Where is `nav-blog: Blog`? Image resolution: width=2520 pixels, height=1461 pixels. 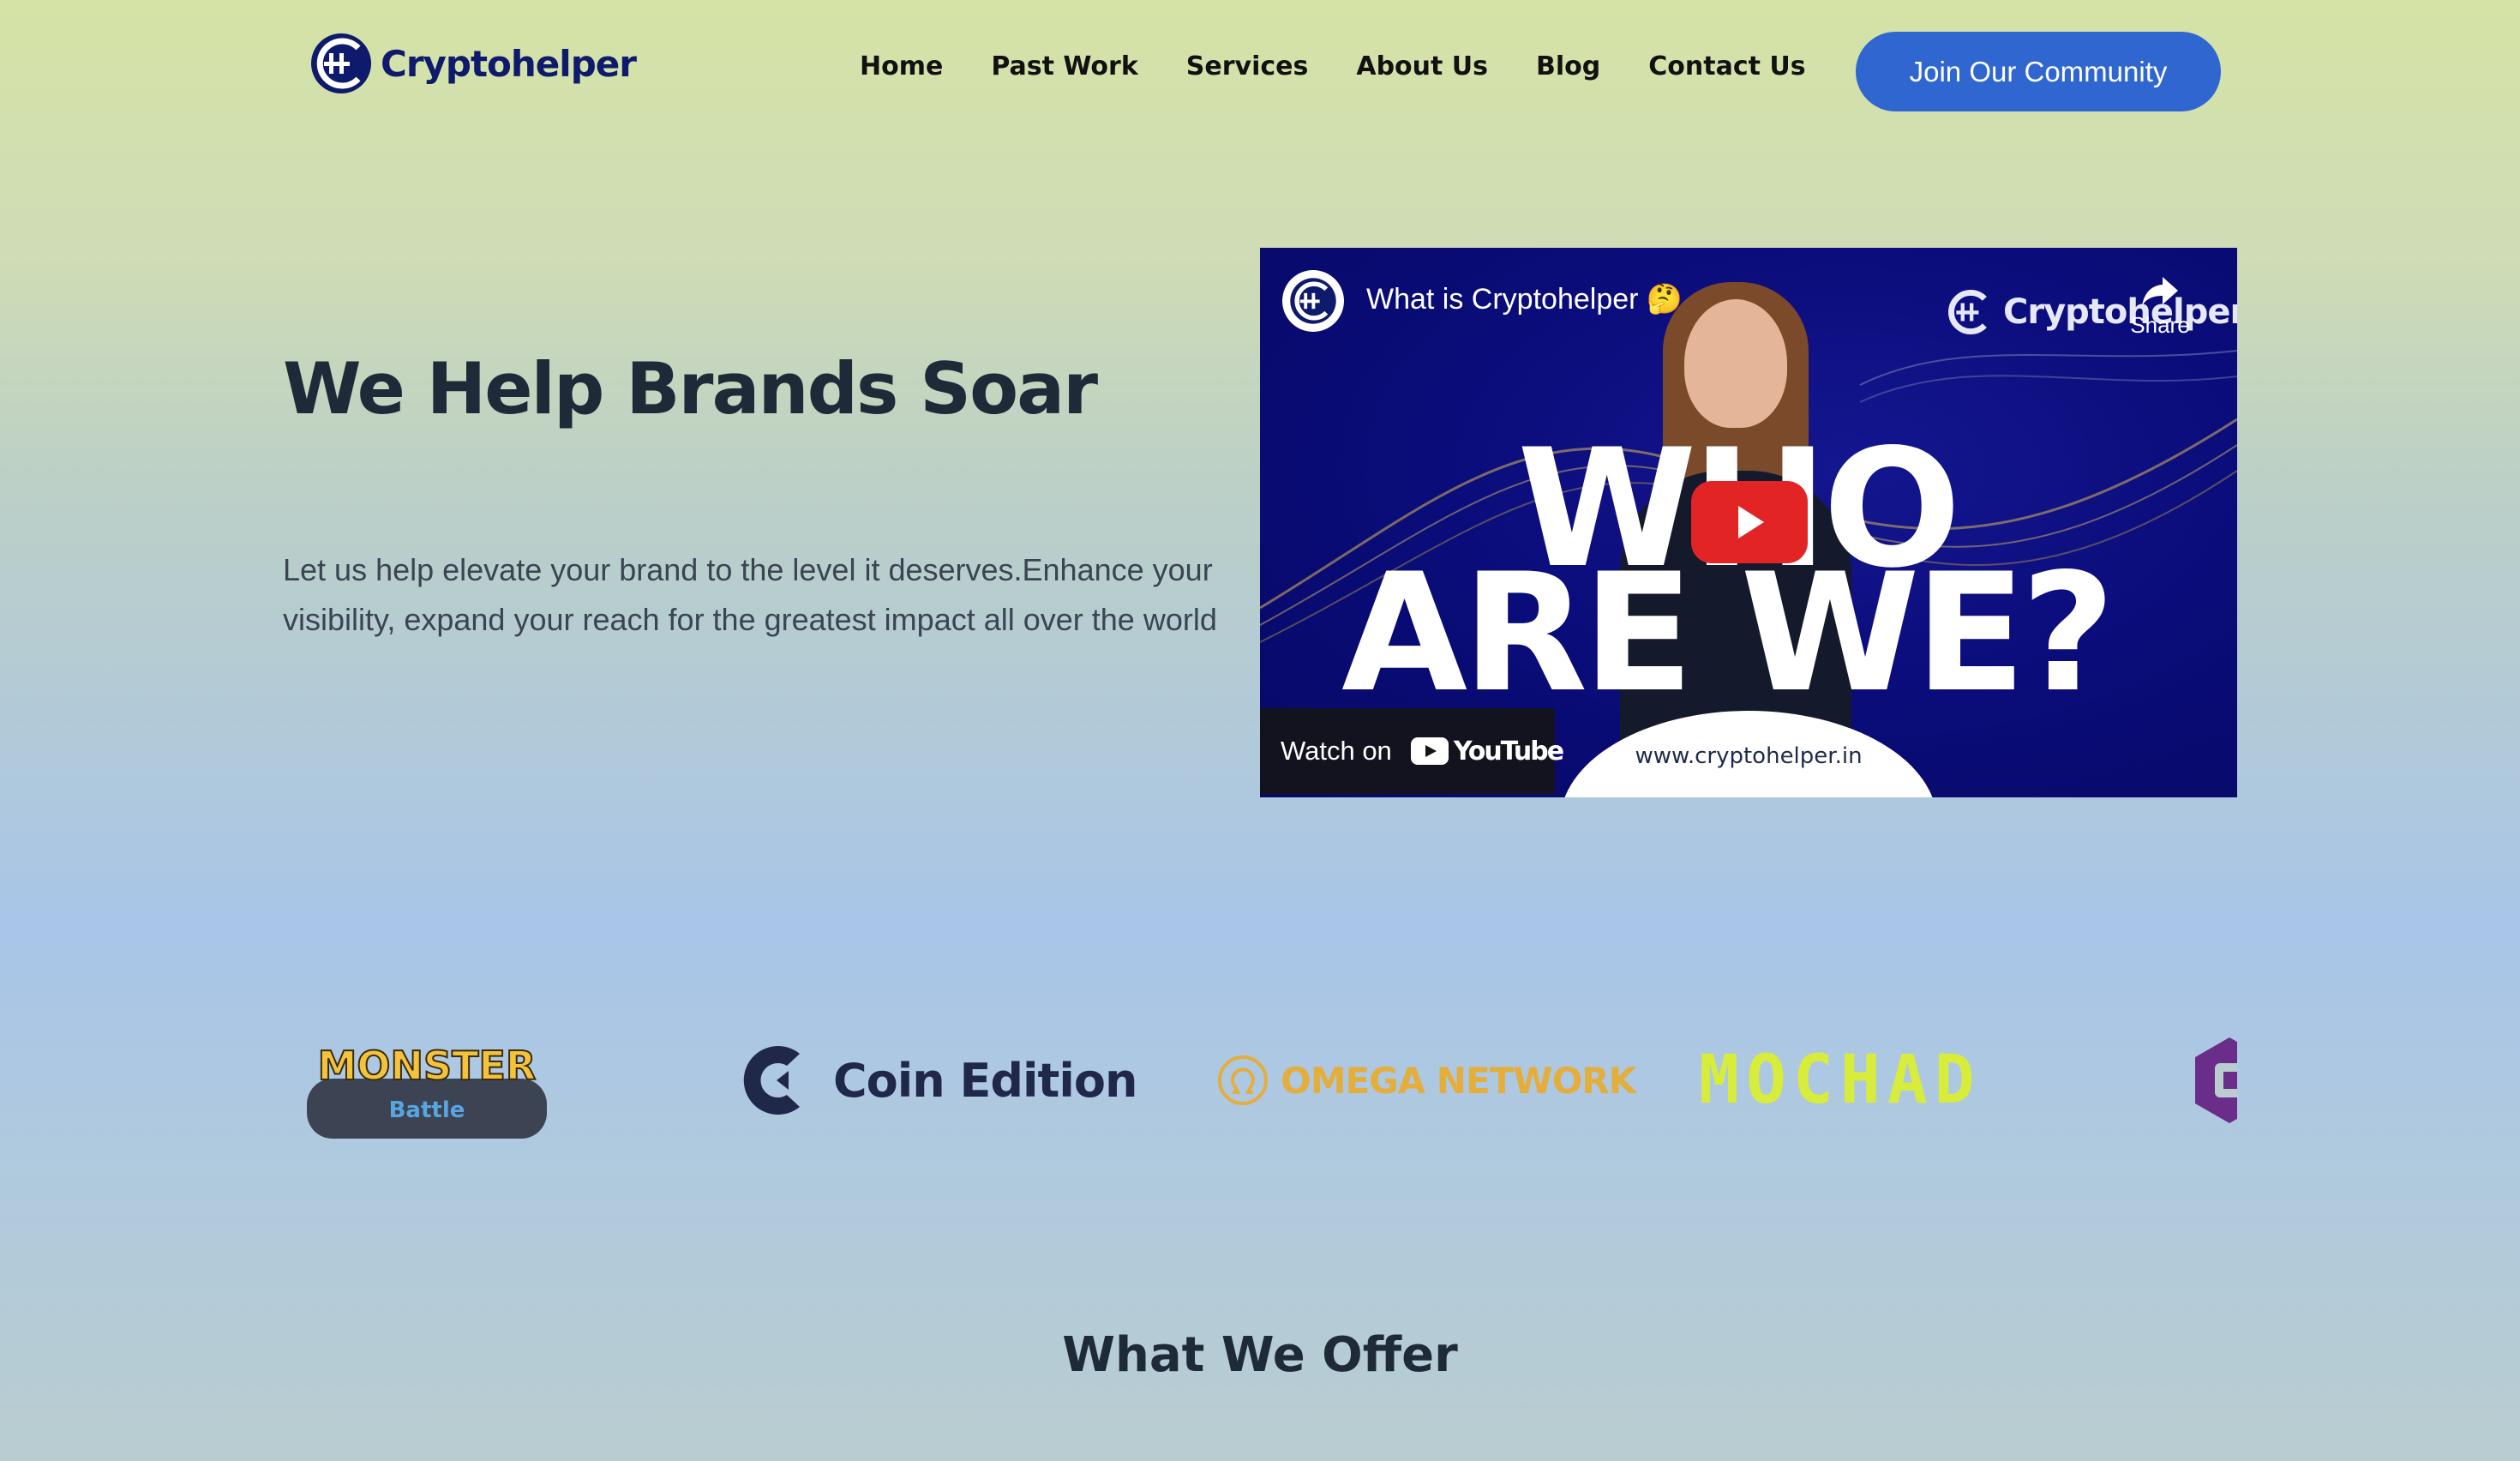
nav-blog: Blog is located at coordinates (1568, 66).